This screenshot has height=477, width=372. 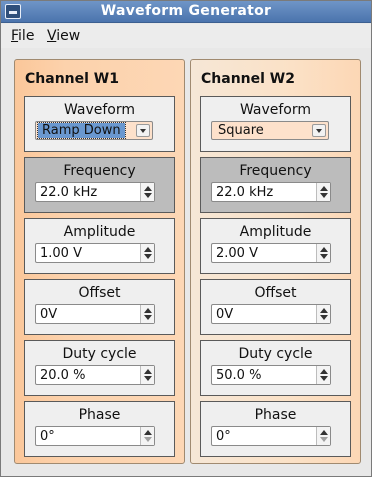 I want to click on duty-cycle-group: Duty cycle 50.0 %, so click(x=275, y=368).